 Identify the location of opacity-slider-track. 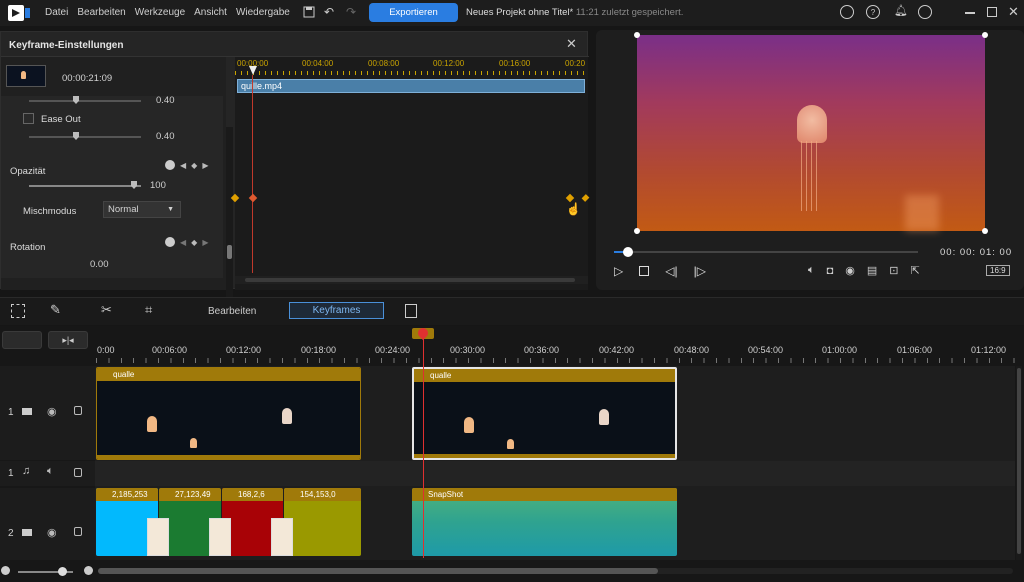
(85, 186).